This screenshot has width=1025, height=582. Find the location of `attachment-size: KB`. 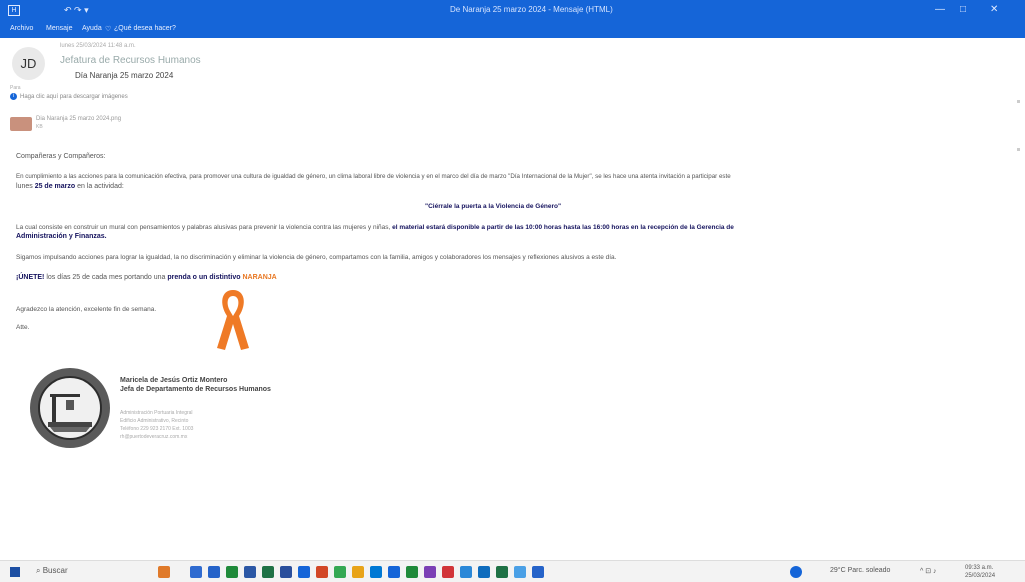

attachment-size: KB is located at coordinates (39, 127).